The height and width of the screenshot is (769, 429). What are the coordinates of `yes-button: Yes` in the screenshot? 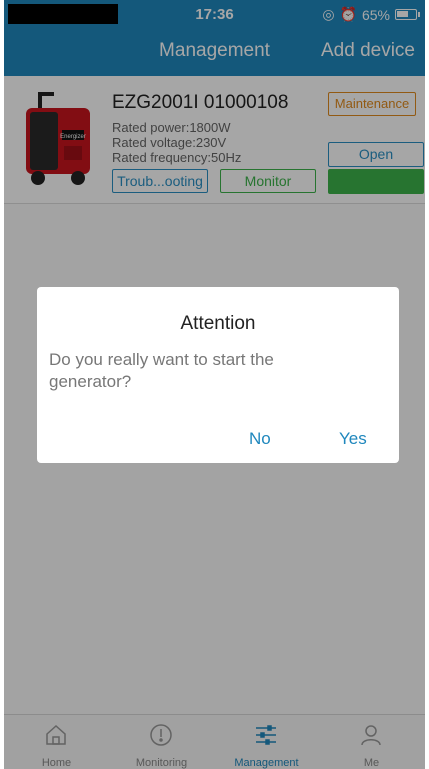 It's located at (353, 439).